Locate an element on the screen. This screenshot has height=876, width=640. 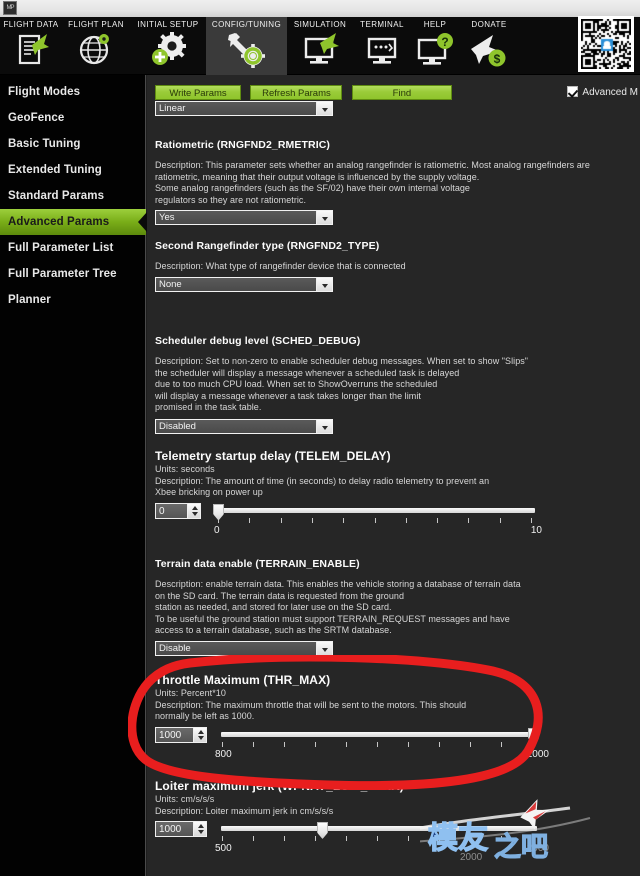
second-rangefinder-value: None is located at coordinates (170, 284).